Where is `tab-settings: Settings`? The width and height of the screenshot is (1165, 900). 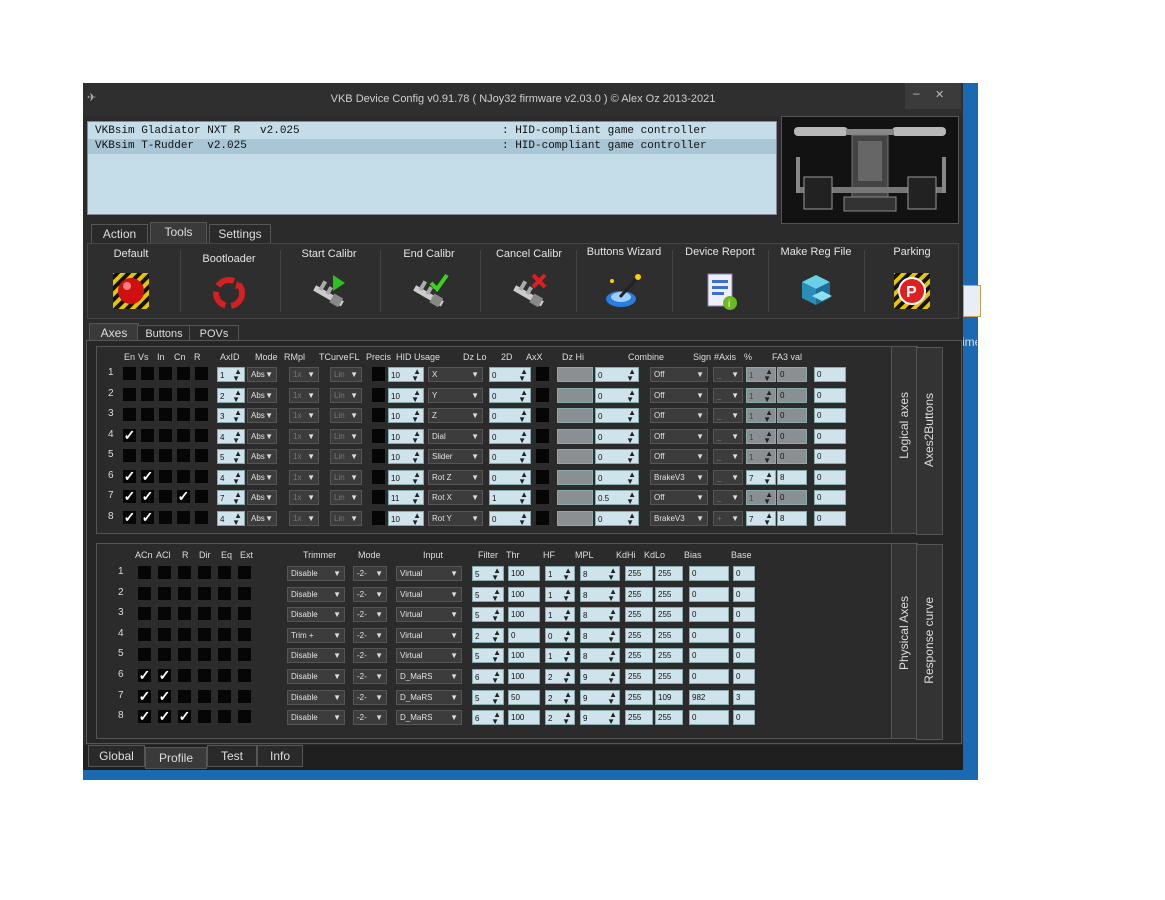
tab-settings: Settings is located at coordinates (240, 234).